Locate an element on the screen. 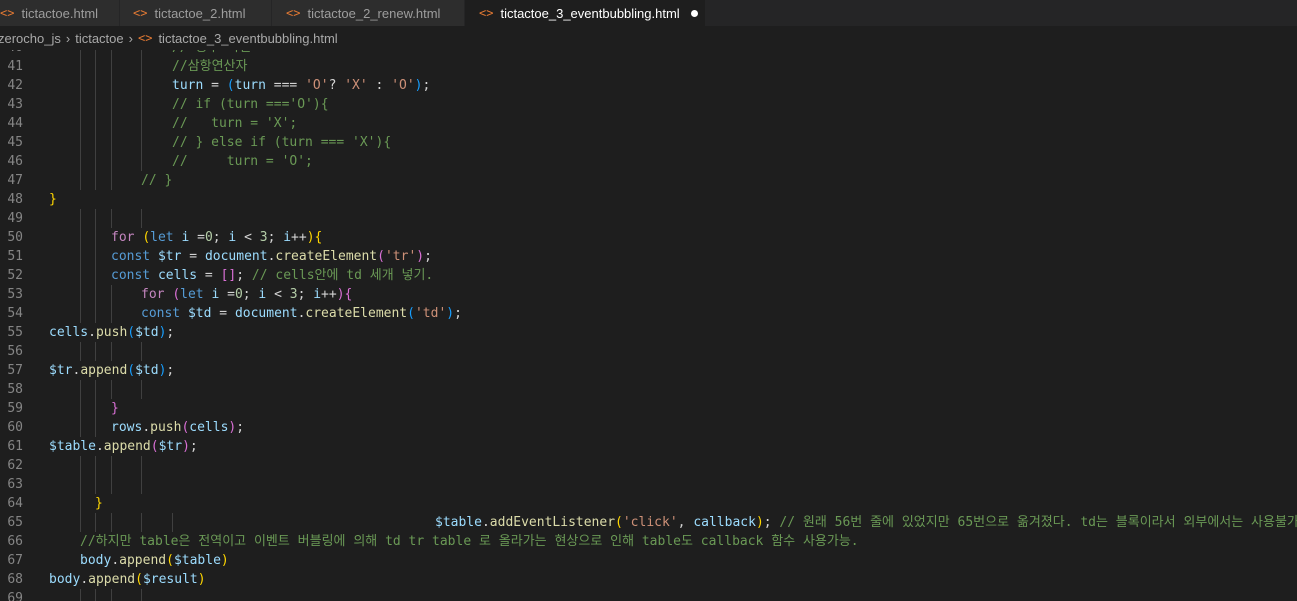  html-icon: <> is located at coordinates (7, 13).